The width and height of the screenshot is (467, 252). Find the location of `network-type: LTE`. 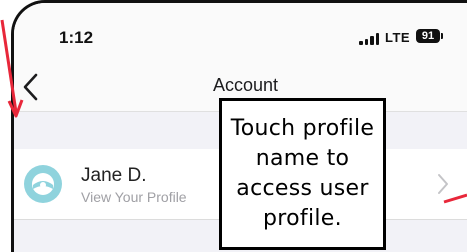

network-type: LTE is located at coordinates (398, 37).